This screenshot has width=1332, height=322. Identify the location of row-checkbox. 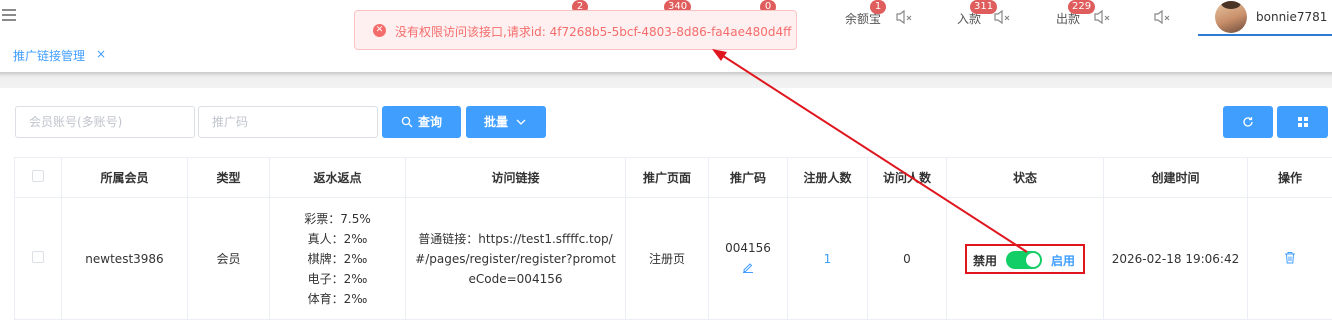
(38, 257).